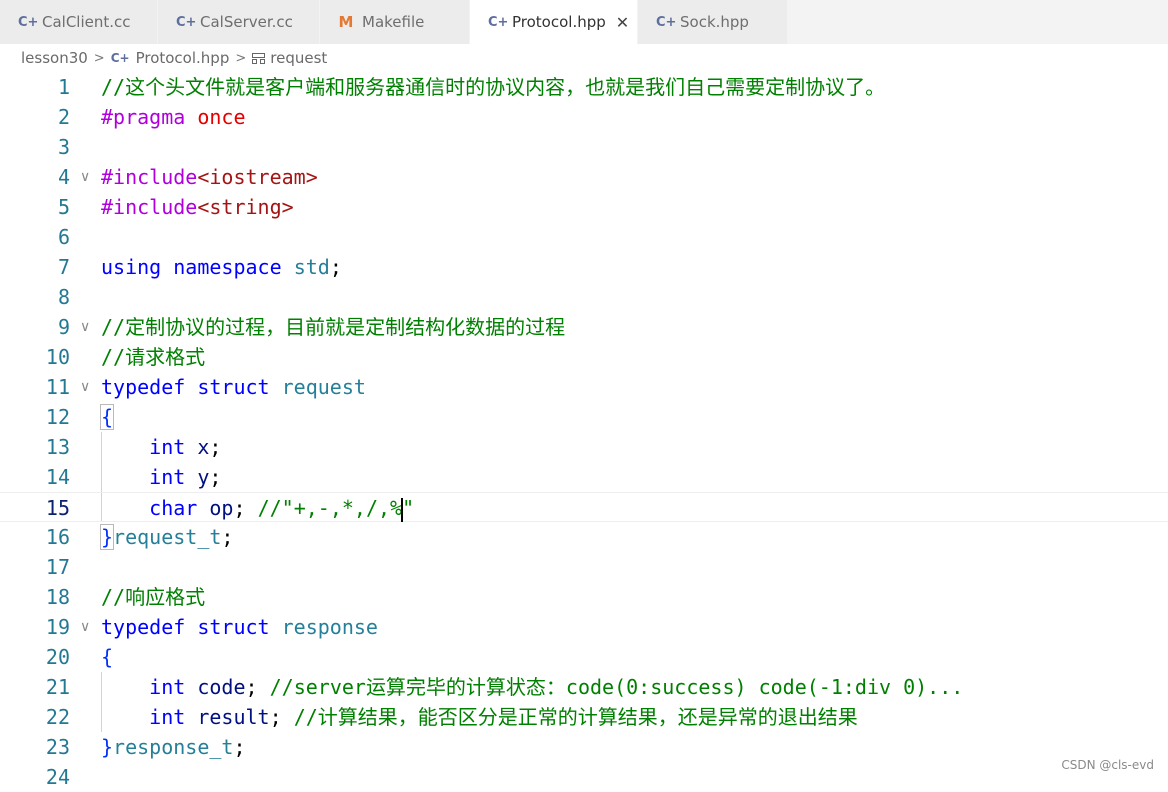 This screenshot has width=1168, height=792. What do you see at coordinates (584, 237) in the screenshot?
I see `code-line: 6` at bounding box center [584, 237].